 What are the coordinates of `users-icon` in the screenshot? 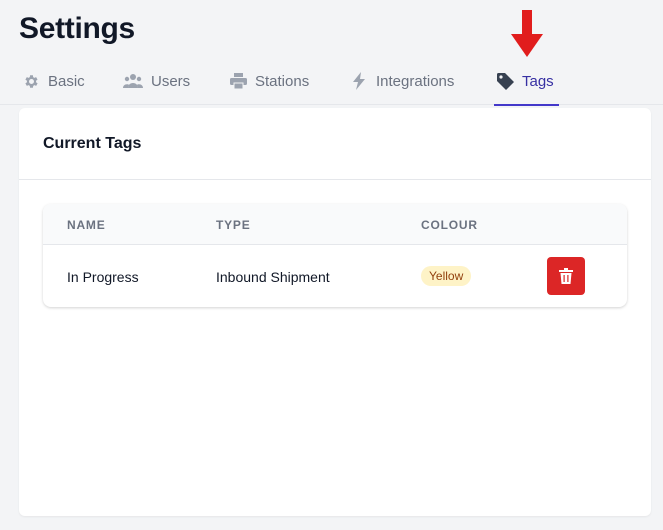 It's located at (133, 81).